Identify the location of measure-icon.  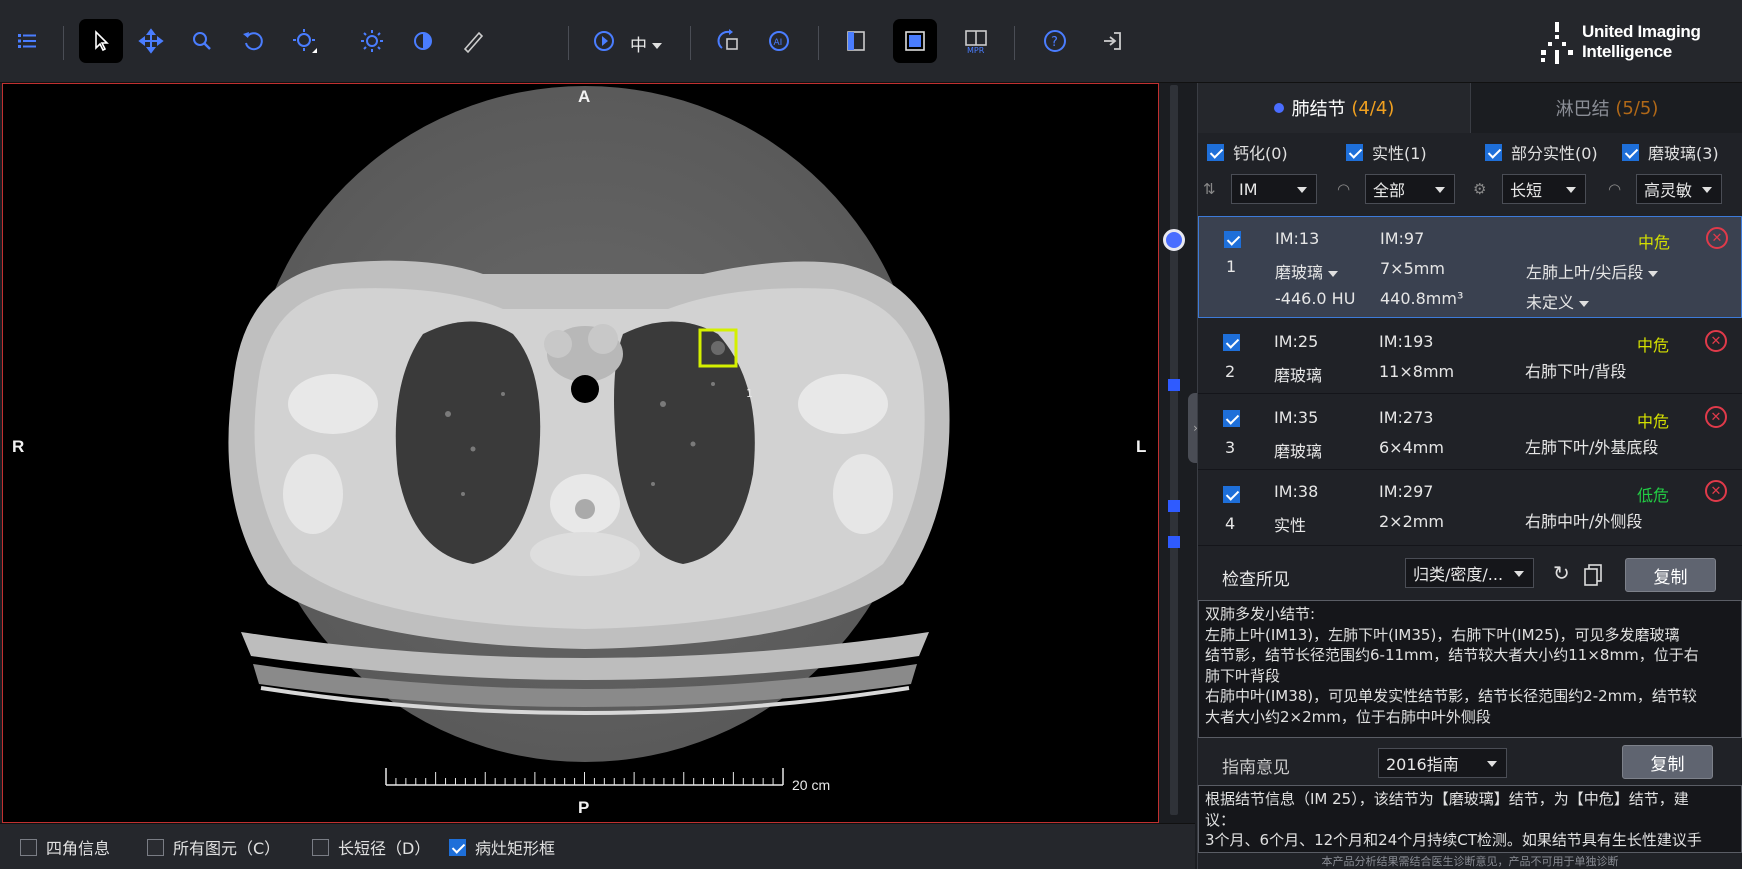
(473, 41).